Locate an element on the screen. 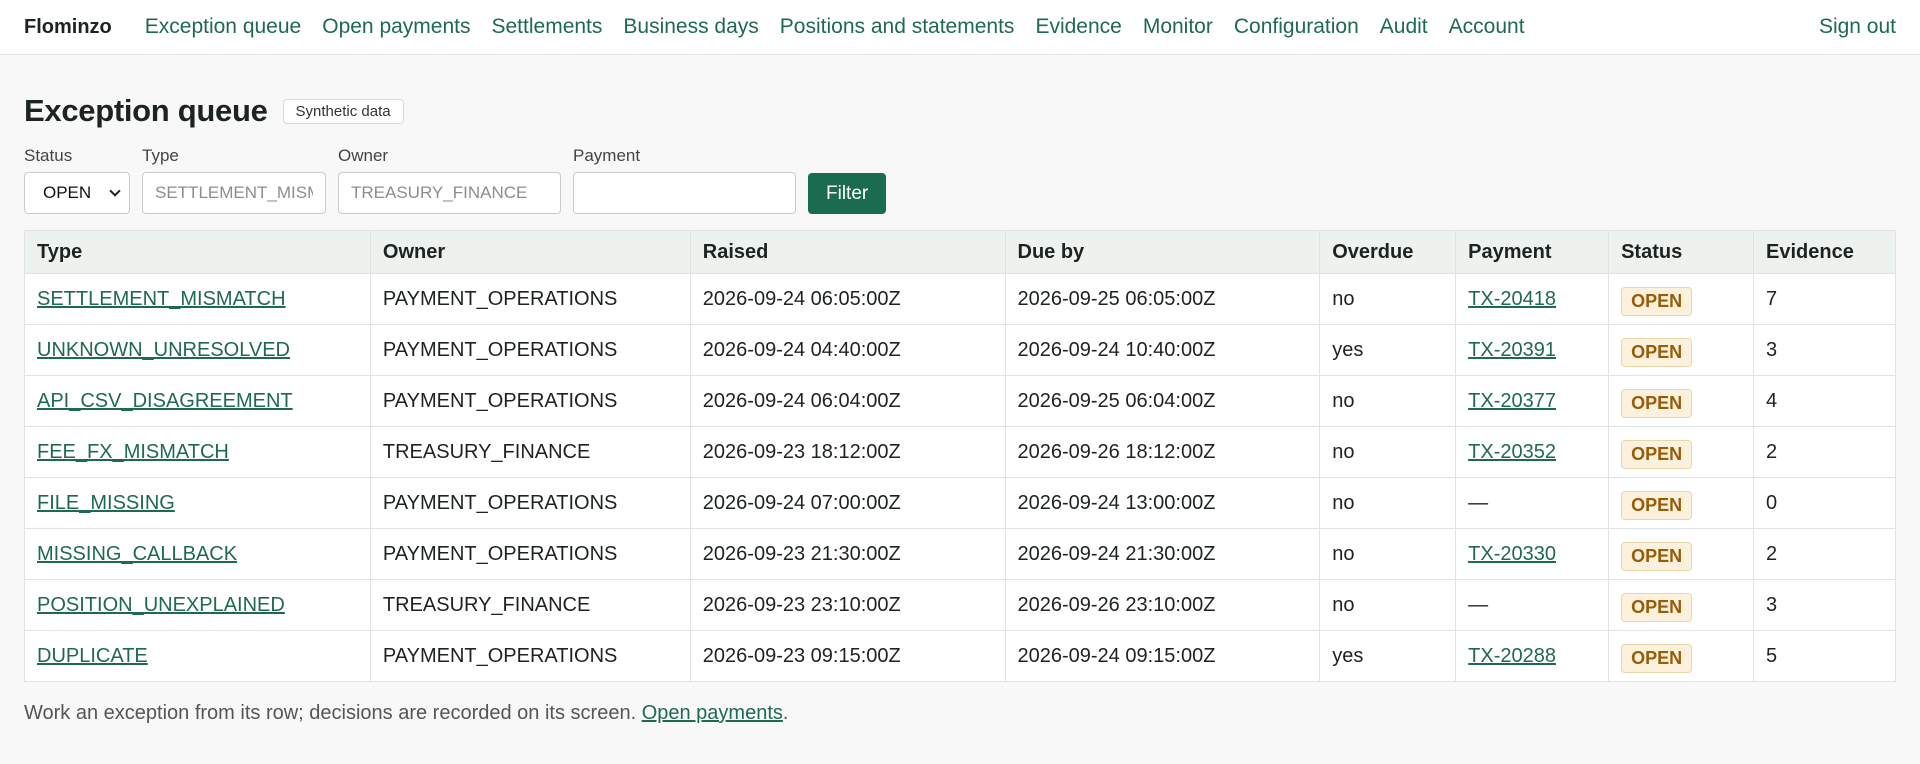  exception-type-link: FEE_FX_MISMATCH is located at coordinates (133, 452).